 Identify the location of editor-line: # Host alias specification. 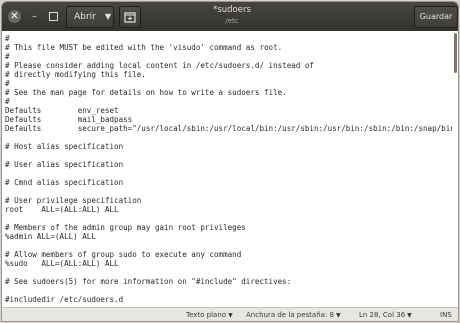
(64, 146).